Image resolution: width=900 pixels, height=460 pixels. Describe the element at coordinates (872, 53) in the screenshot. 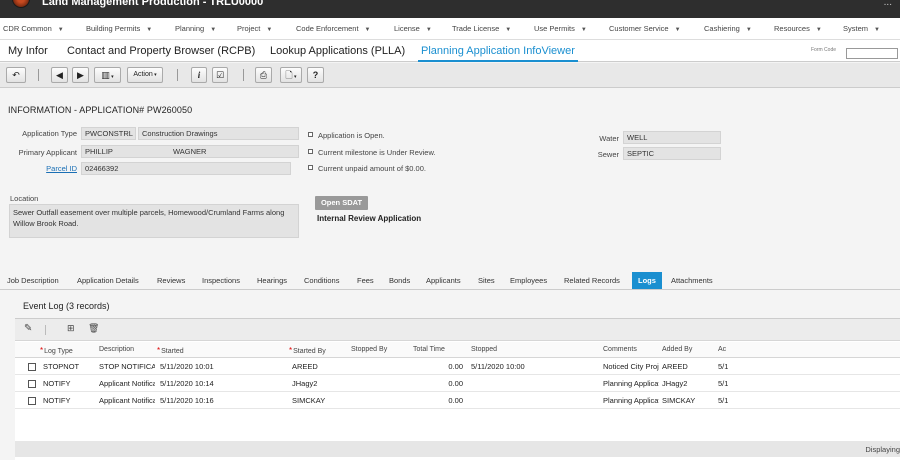

I see `form-code-input` at that location.